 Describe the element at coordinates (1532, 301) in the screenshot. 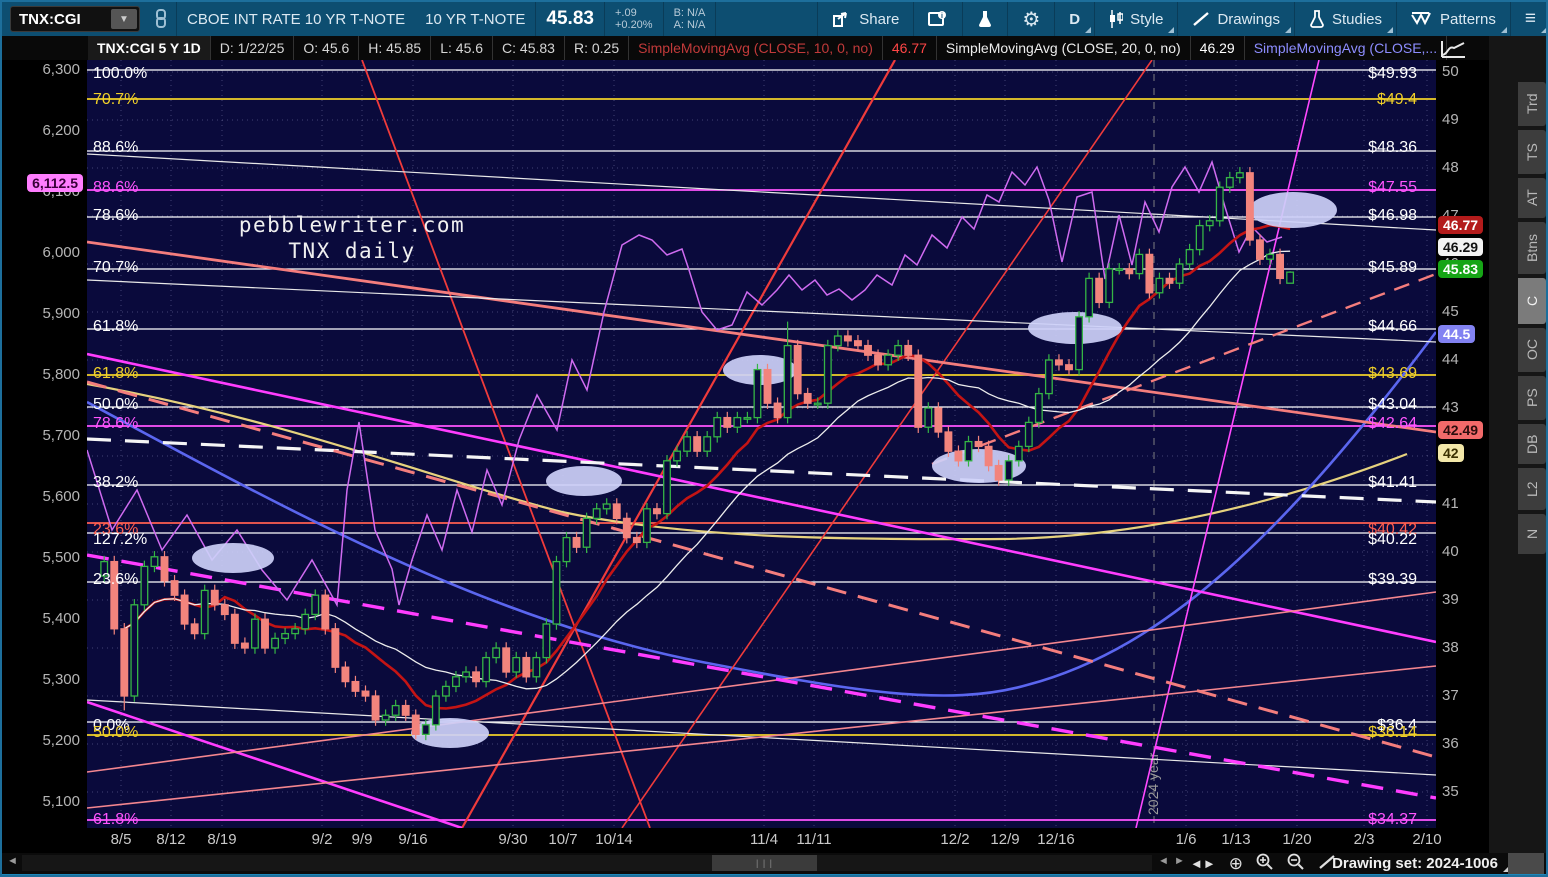

I see `gutter-tab-c: C` at that location.